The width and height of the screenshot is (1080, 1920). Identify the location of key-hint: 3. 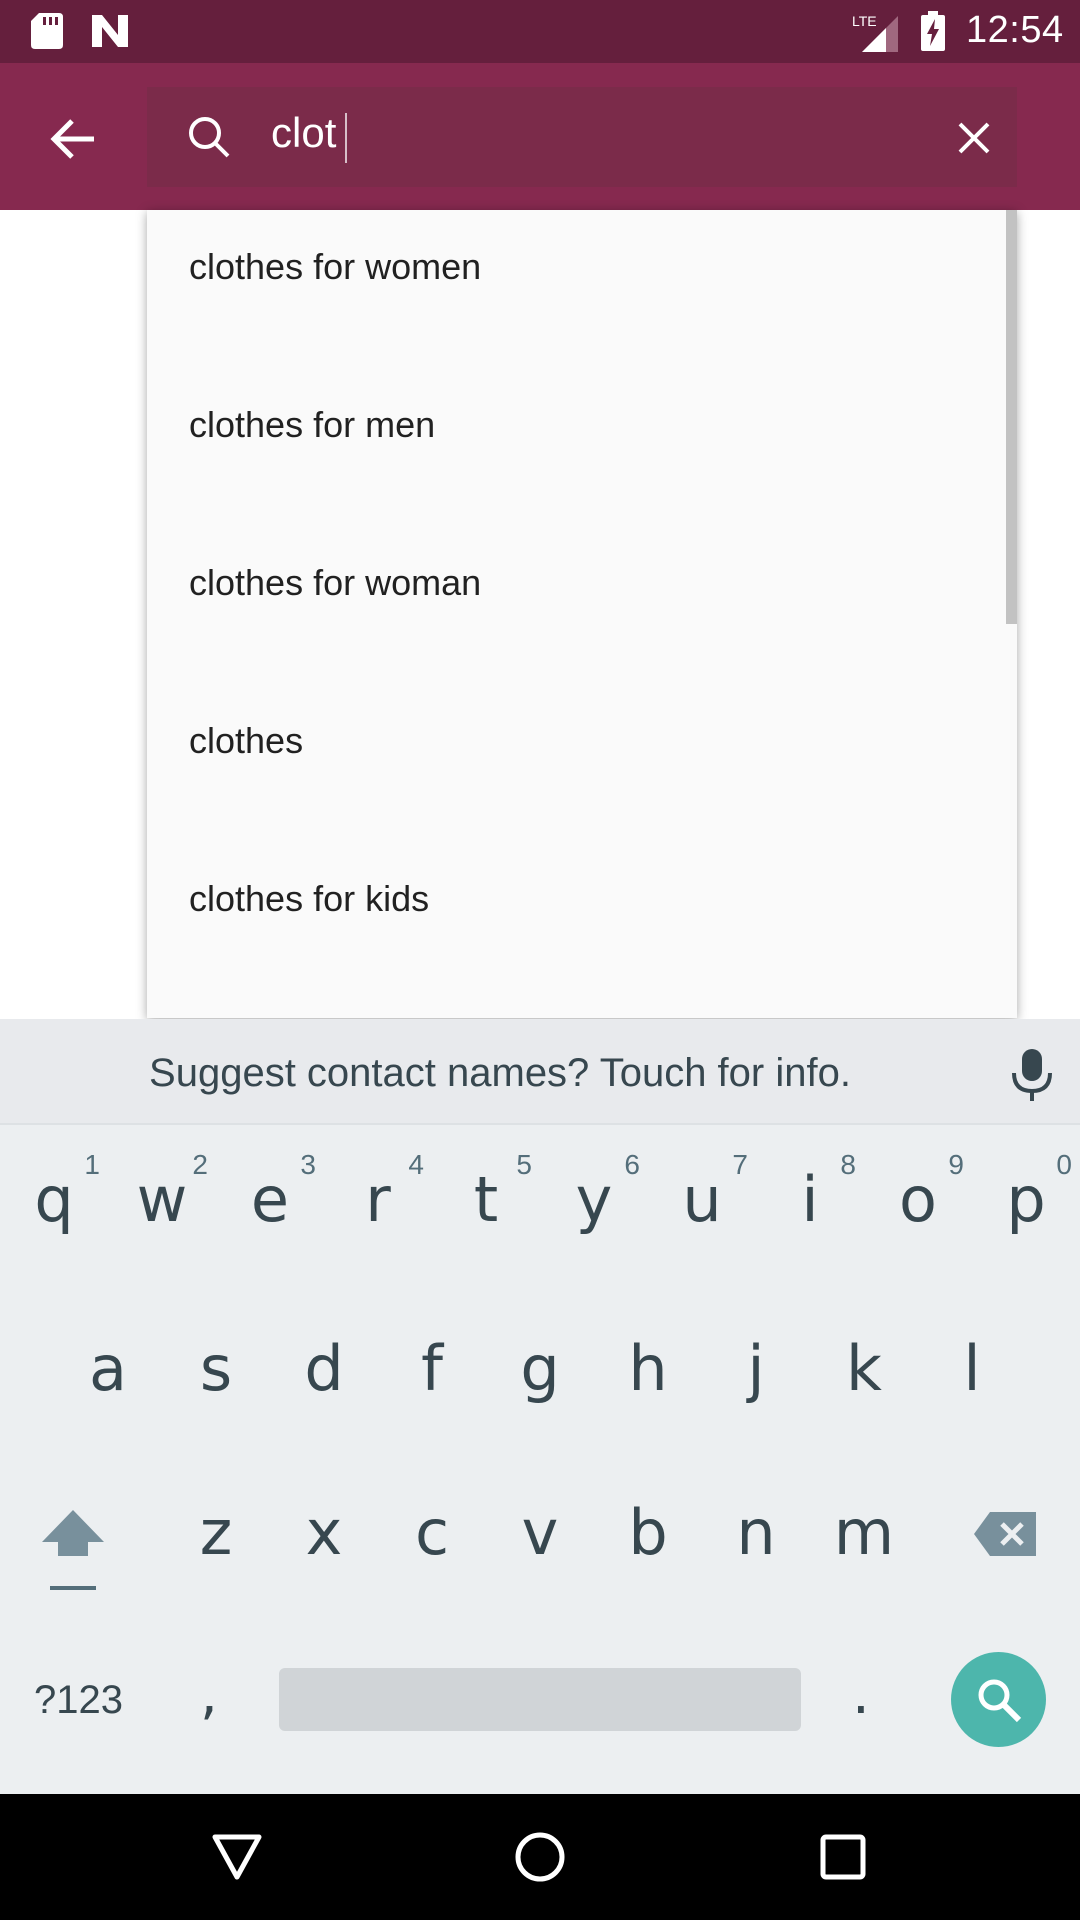
(308, 1164).